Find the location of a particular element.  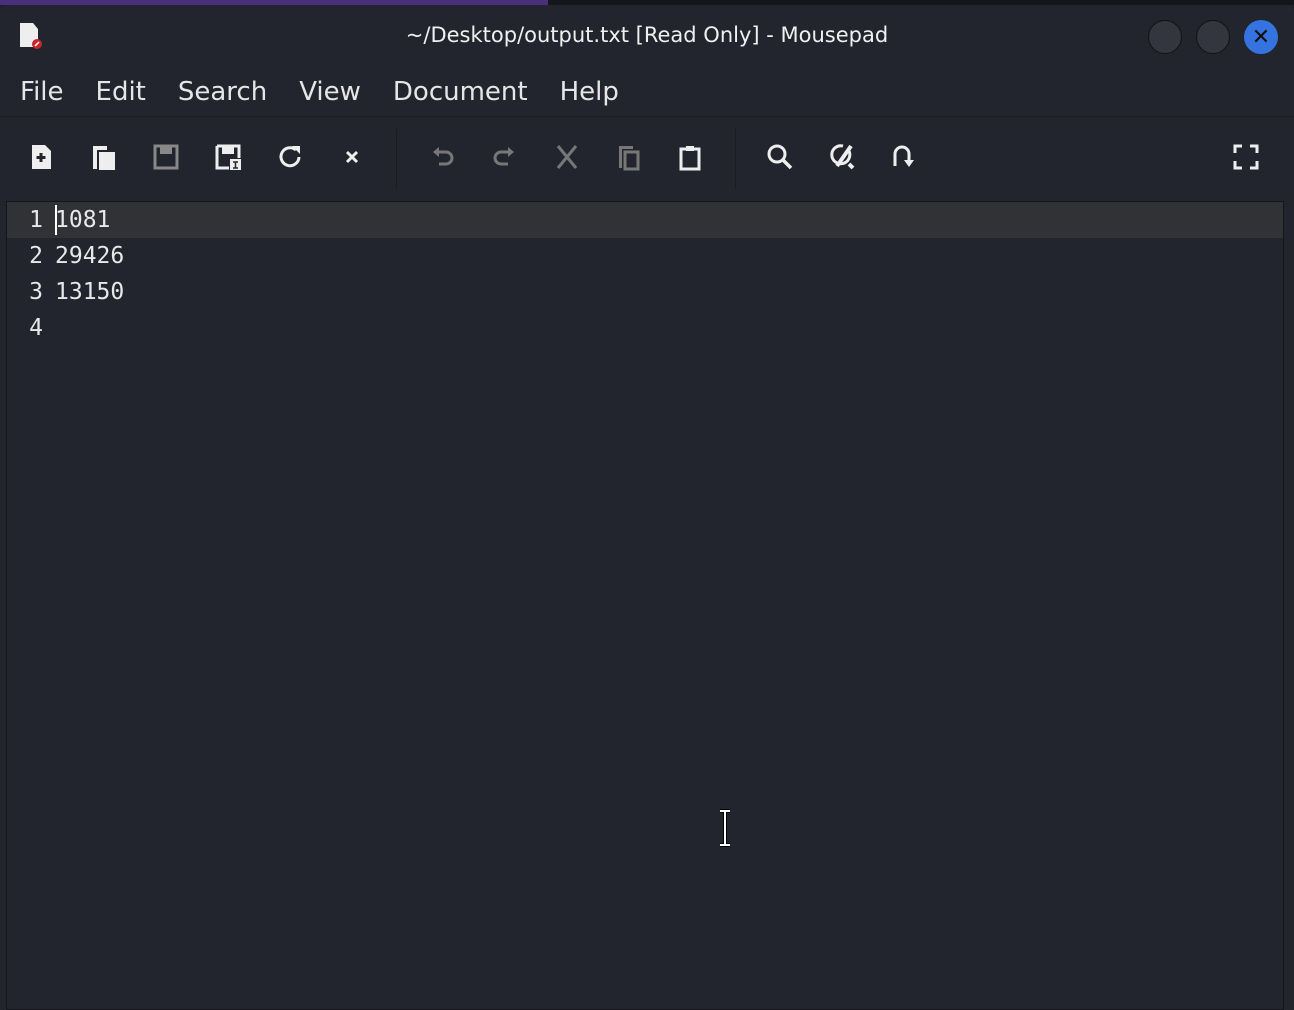

menu-search: Search is located at coordinates (222, 92).